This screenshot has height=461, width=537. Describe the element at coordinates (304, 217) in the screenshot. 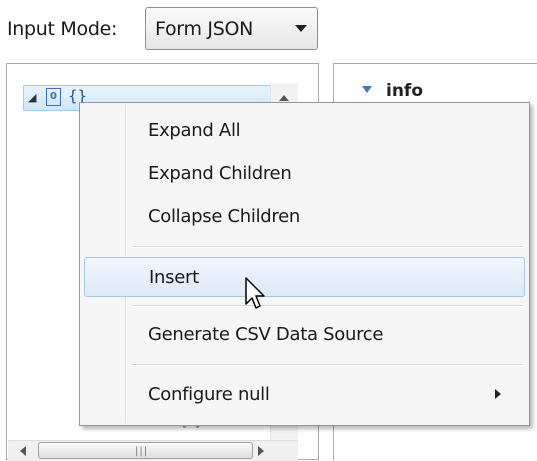

I see `menu-item-collapse-children: Collapse Children` at that location.